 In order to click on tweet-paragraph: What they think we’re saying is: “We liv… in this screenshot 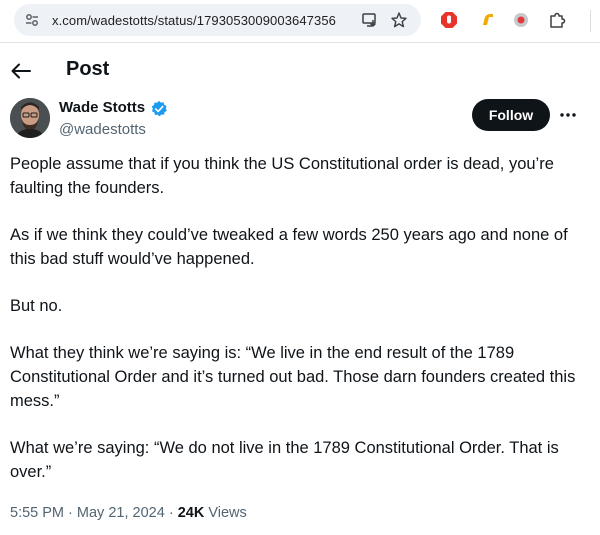, I will do `click(293, 377)`.